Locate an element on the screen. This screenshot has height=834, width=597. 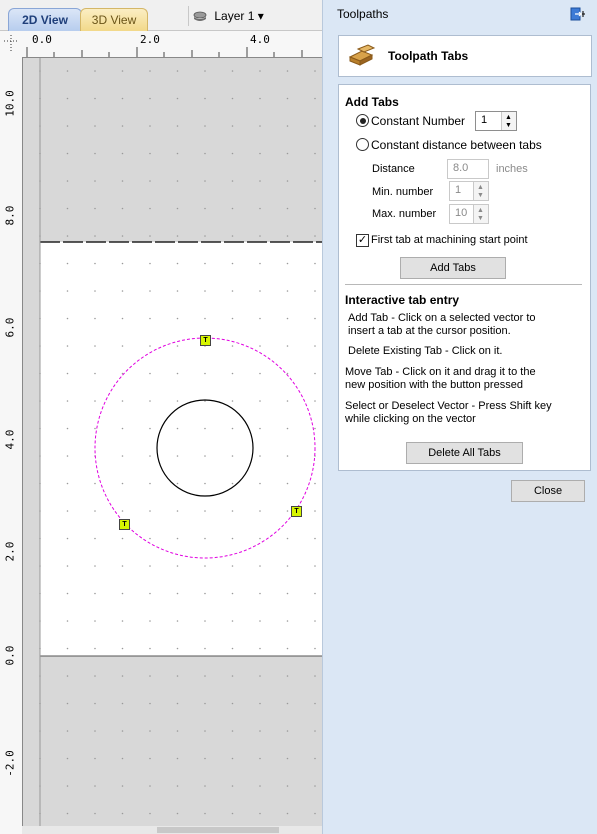
help-select-line2: while clicking on the vector is located at coordinates (410, 419).